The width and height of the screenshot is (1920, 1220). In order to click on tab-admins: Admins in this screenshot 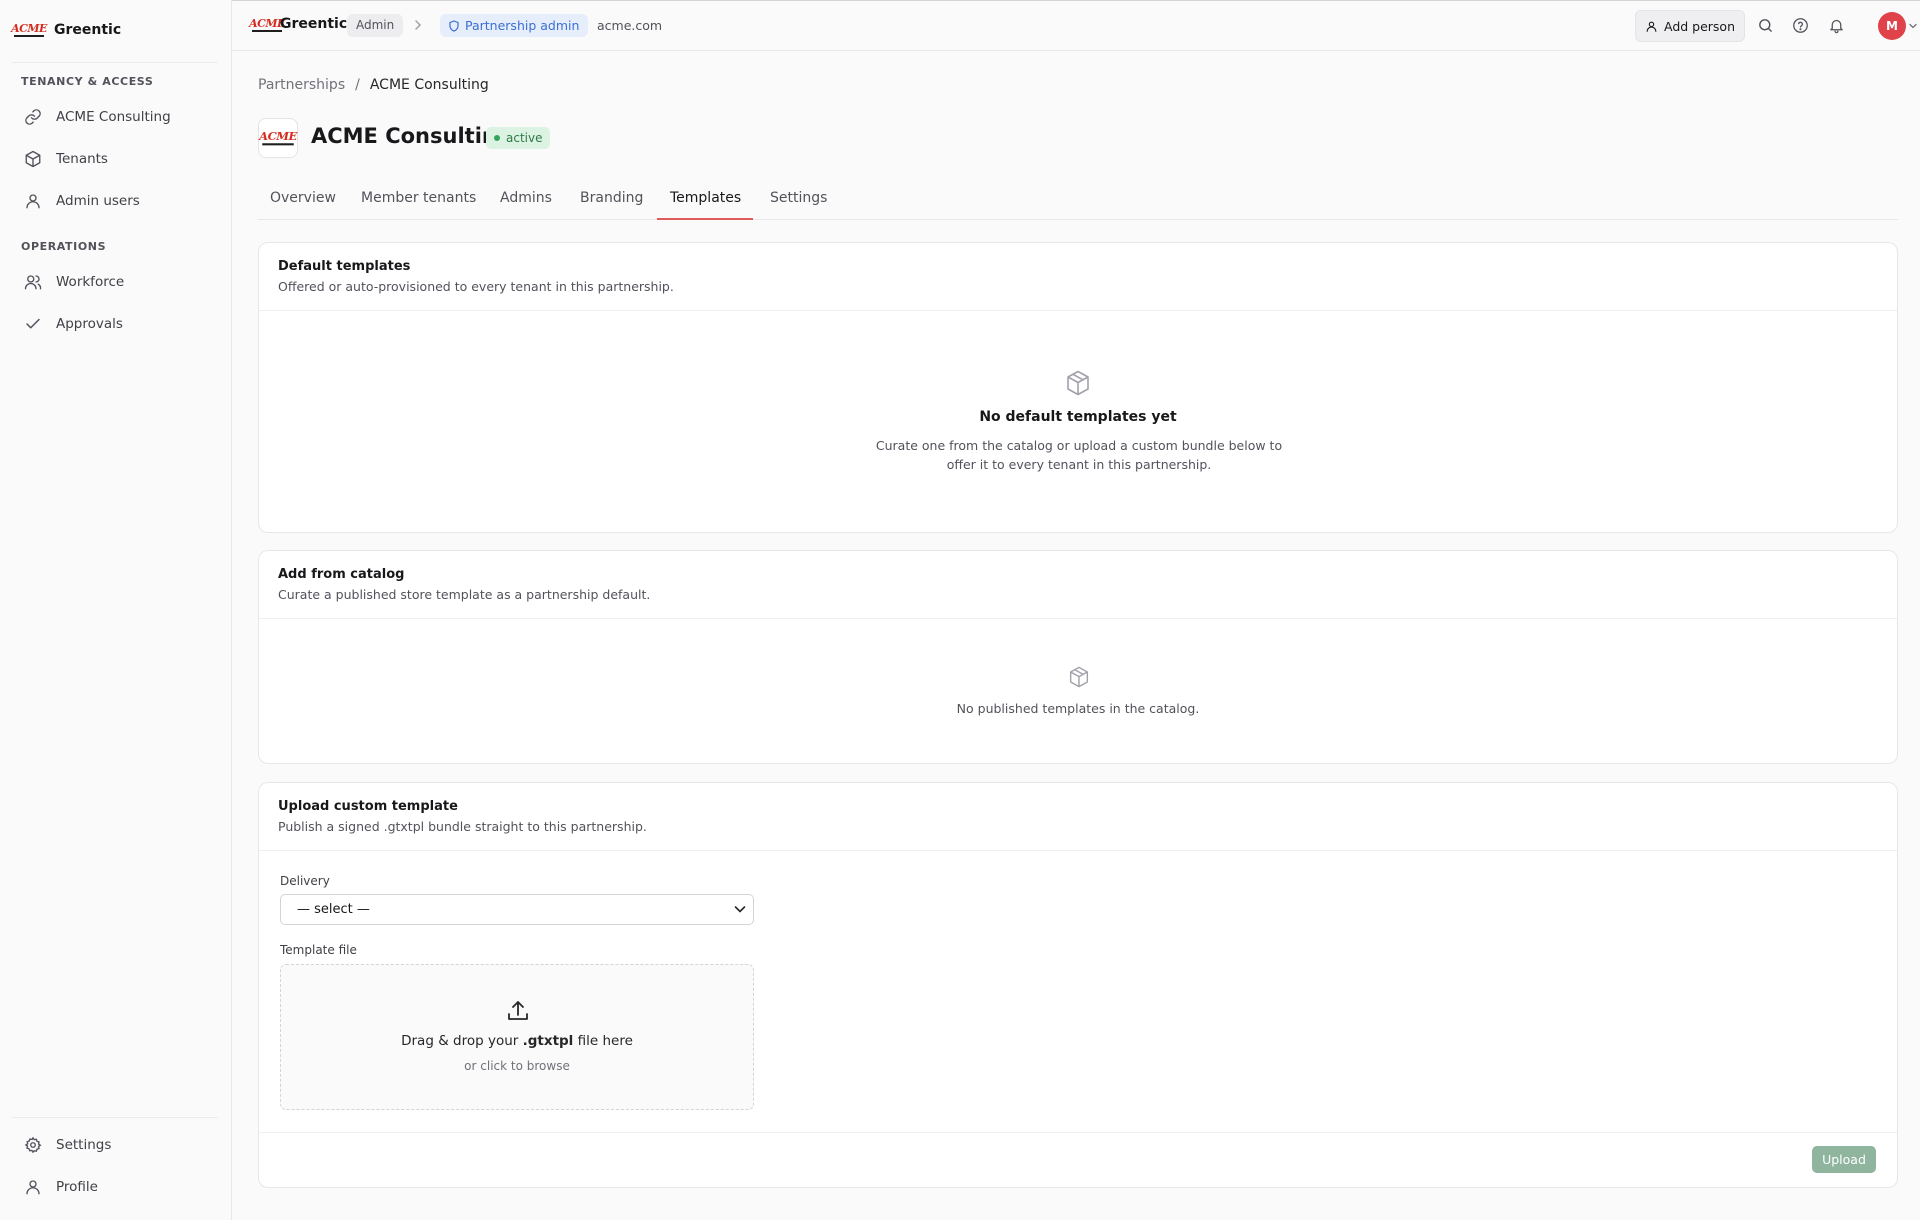, I will do `click(526, 198)`.